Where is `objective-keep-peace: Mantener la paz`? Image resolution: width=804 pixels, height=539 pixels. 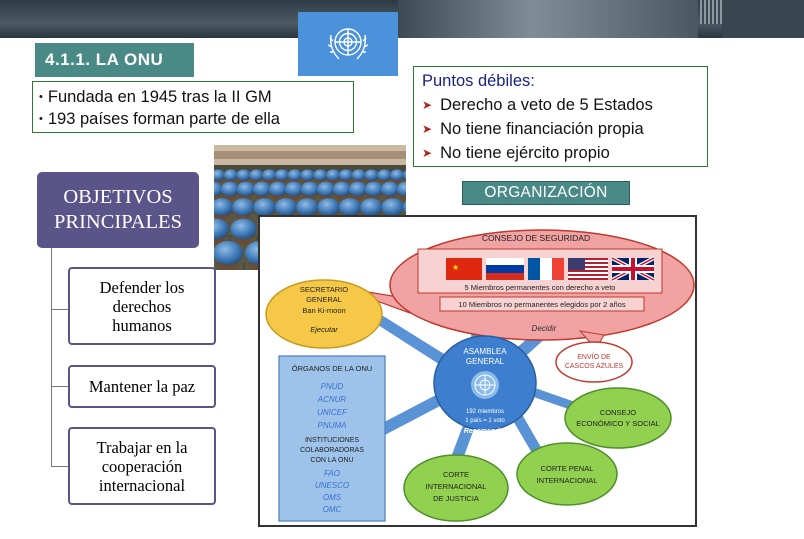 objective-keep-peace: Mantener la paz is located at coordinates (142, 386).